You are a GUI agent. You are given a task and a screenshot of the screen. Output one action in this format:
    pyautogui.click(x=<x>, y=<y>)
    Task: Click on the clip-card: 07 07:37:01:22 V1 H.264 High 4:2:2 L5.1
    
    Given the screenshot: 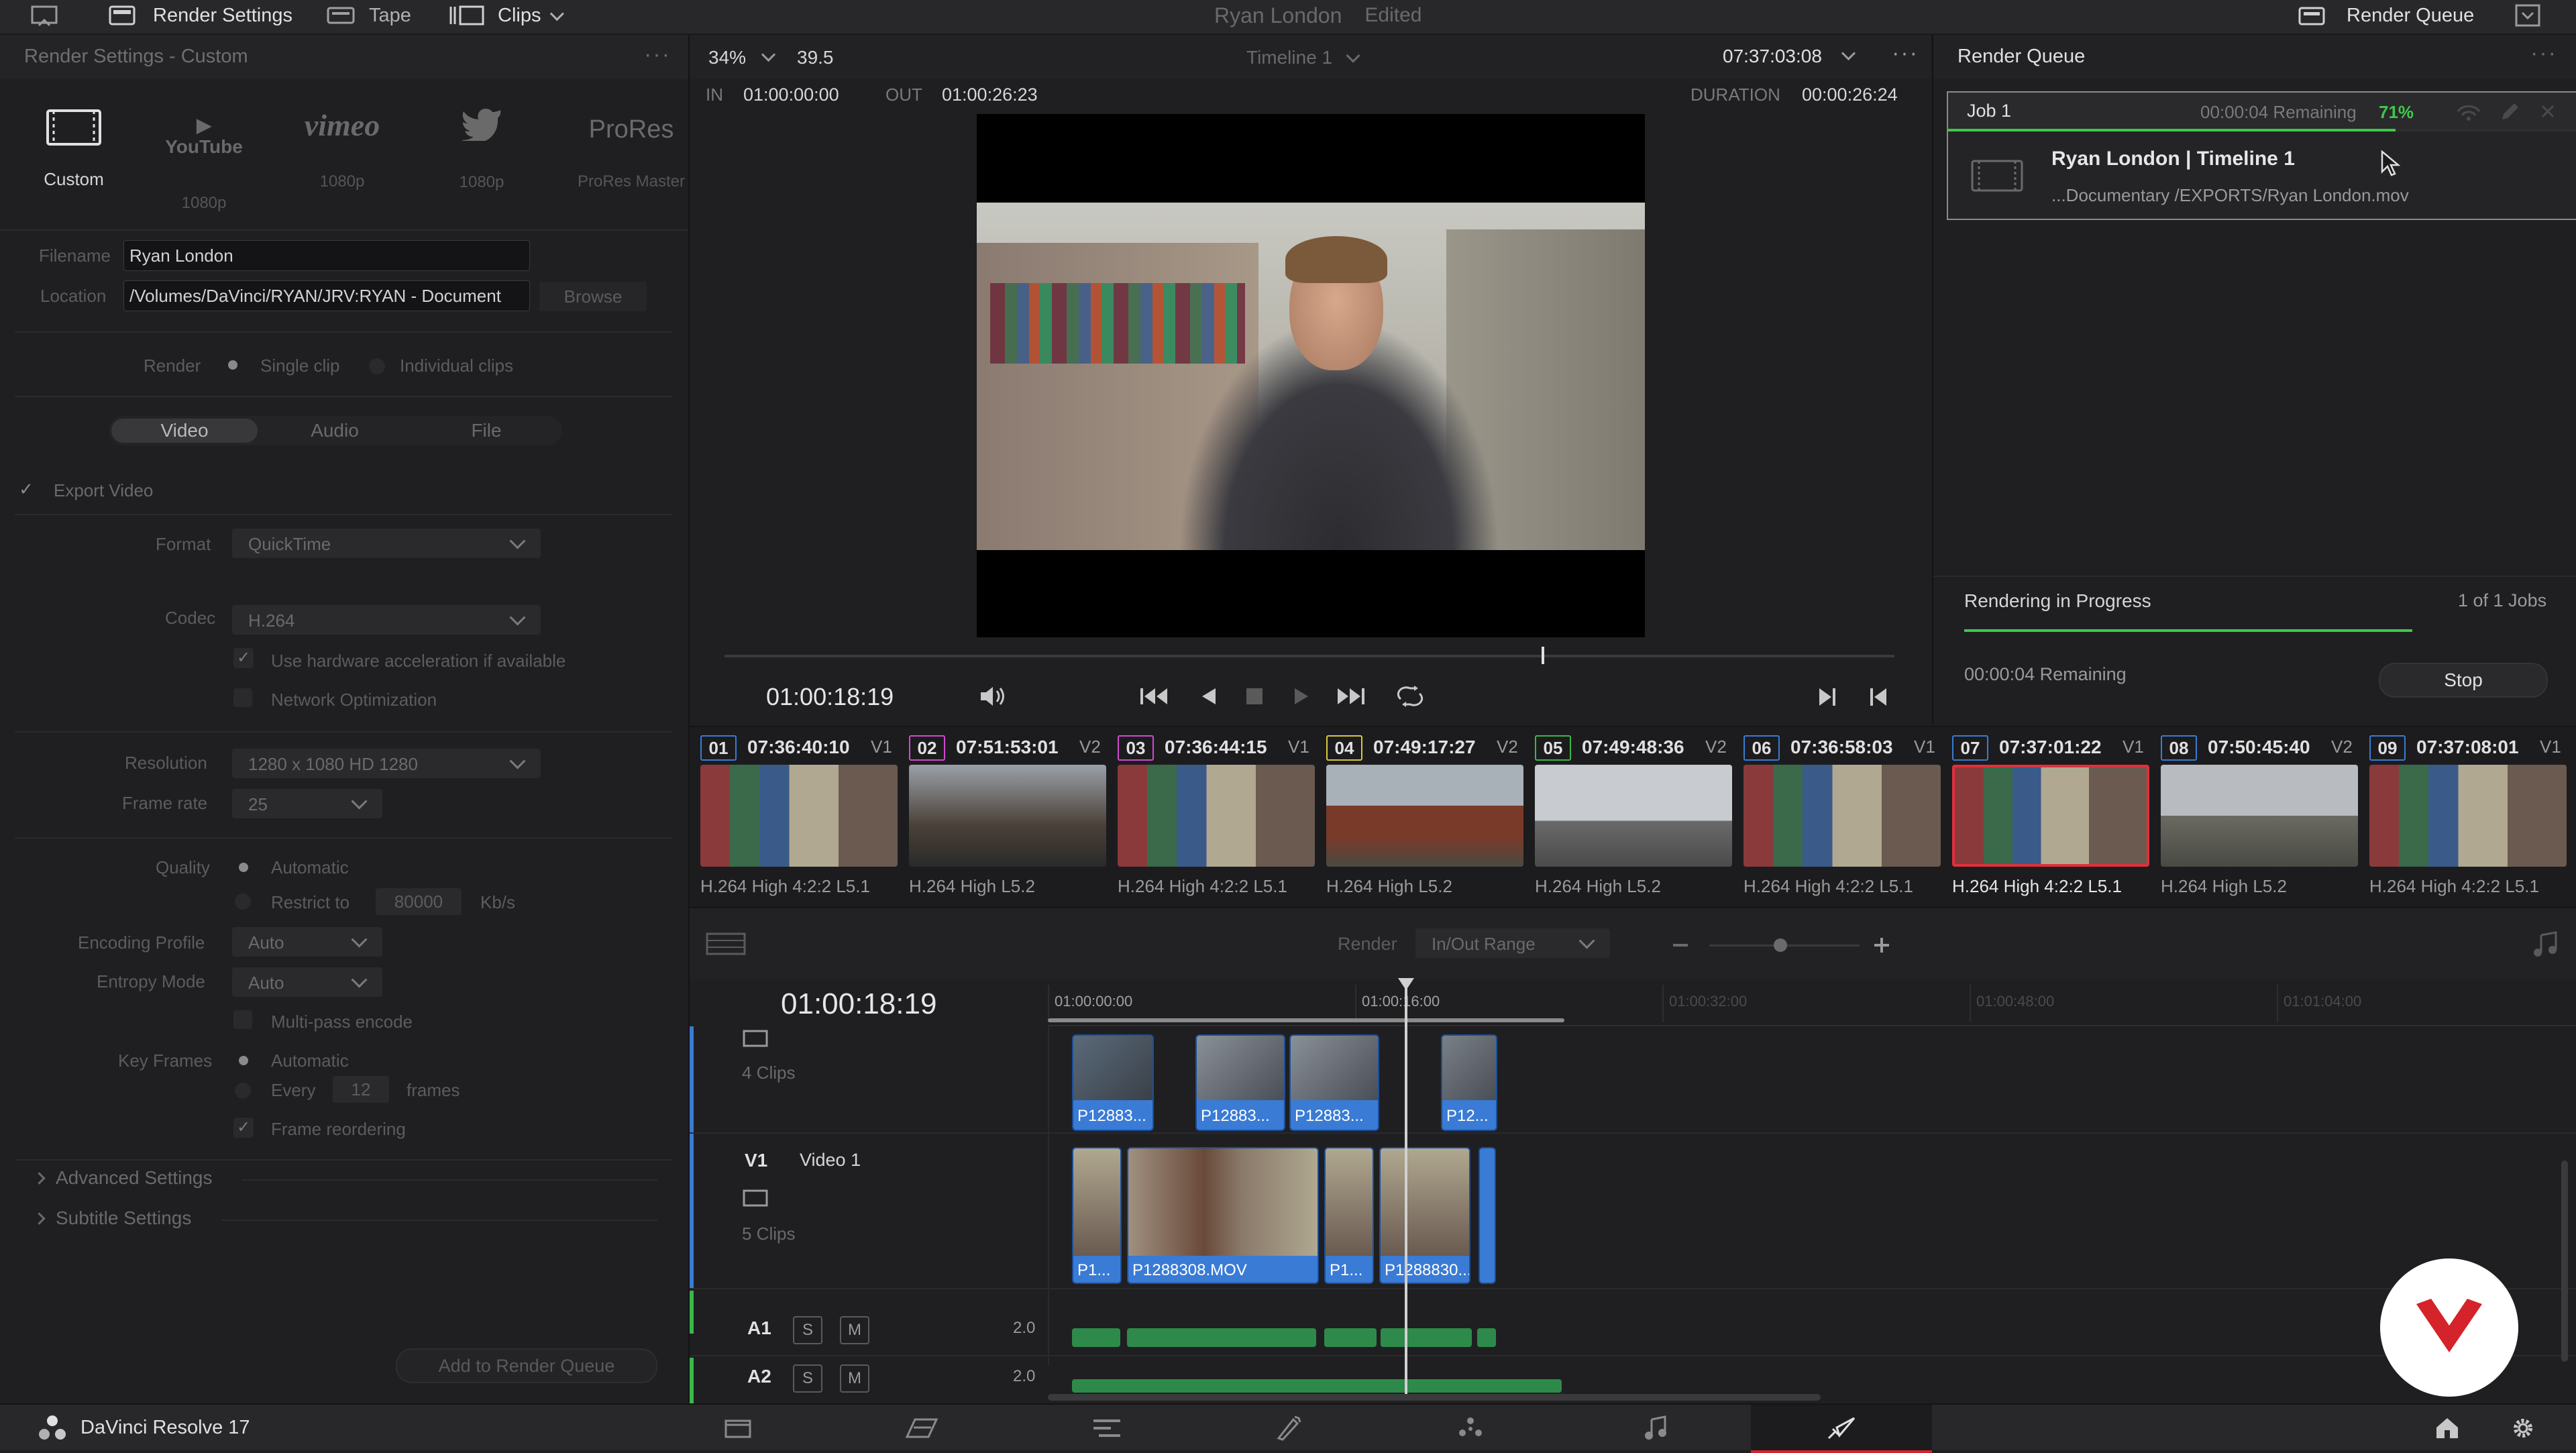 What is the action you would take?
    pyautogui.click(x=2052, y=817)
    